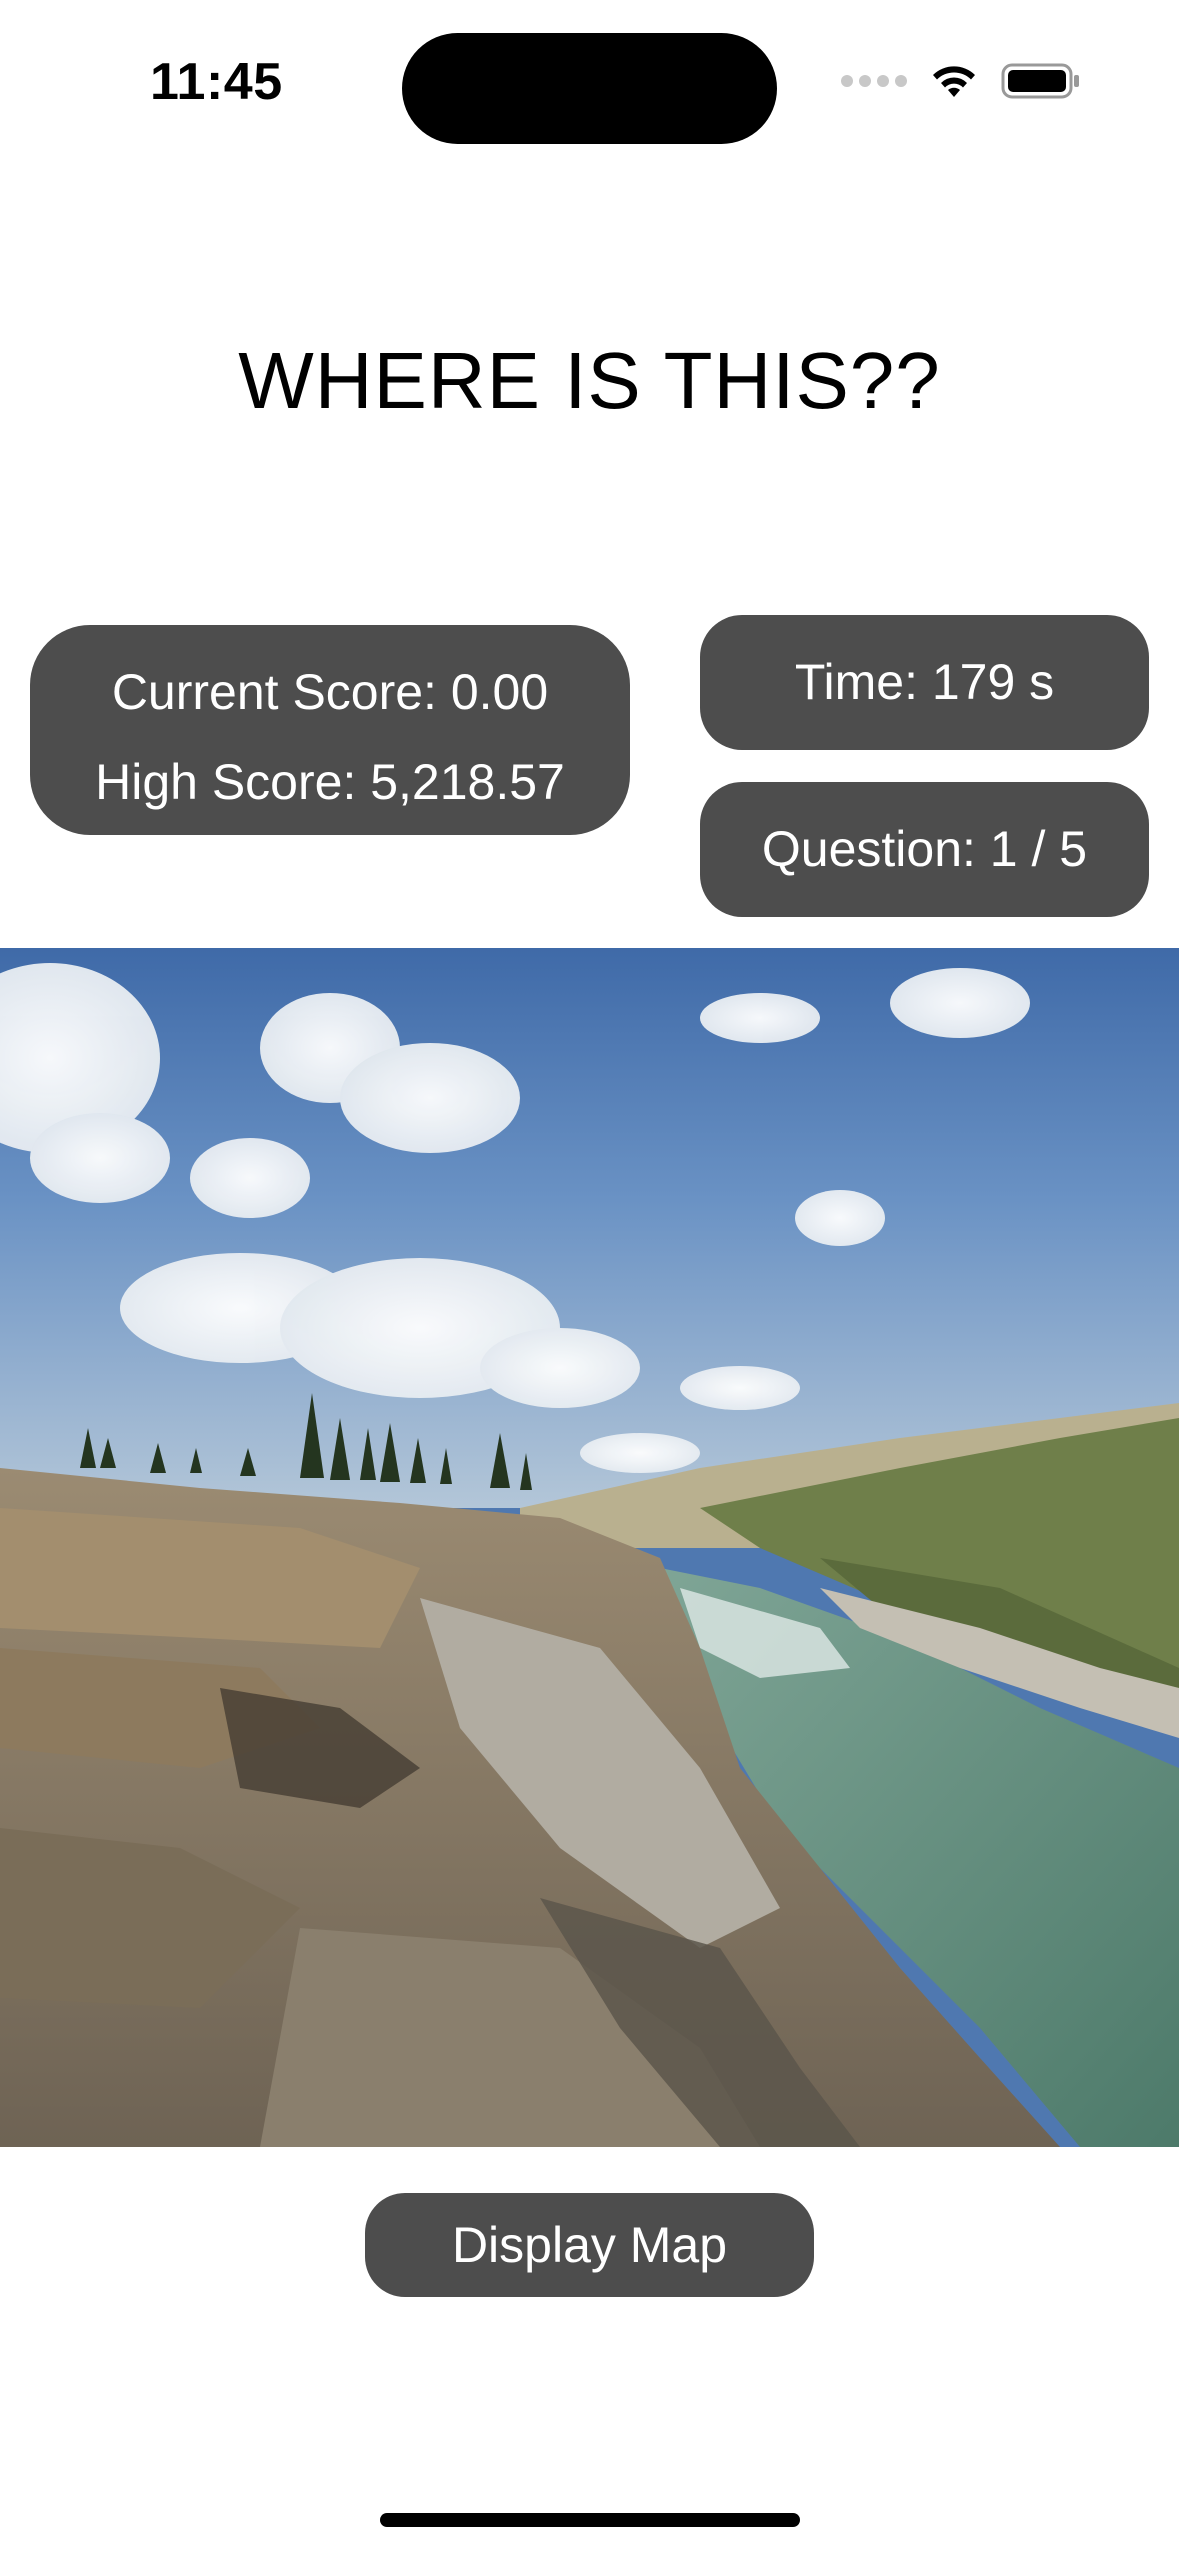 The image size is (1179, 2556). I want to click on high-score-label: High Score: 5,218.57, so click(330, 782).